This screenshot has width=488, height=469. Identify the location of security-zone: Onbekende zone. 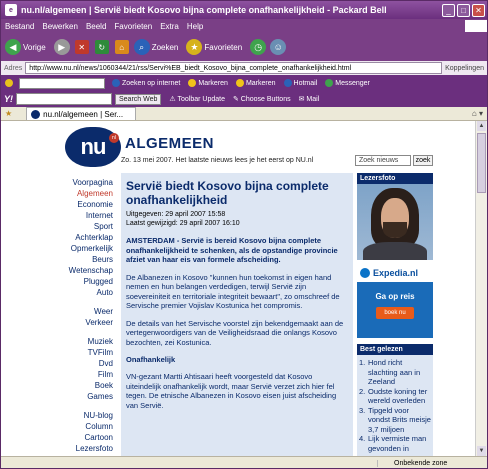
(432, 463).